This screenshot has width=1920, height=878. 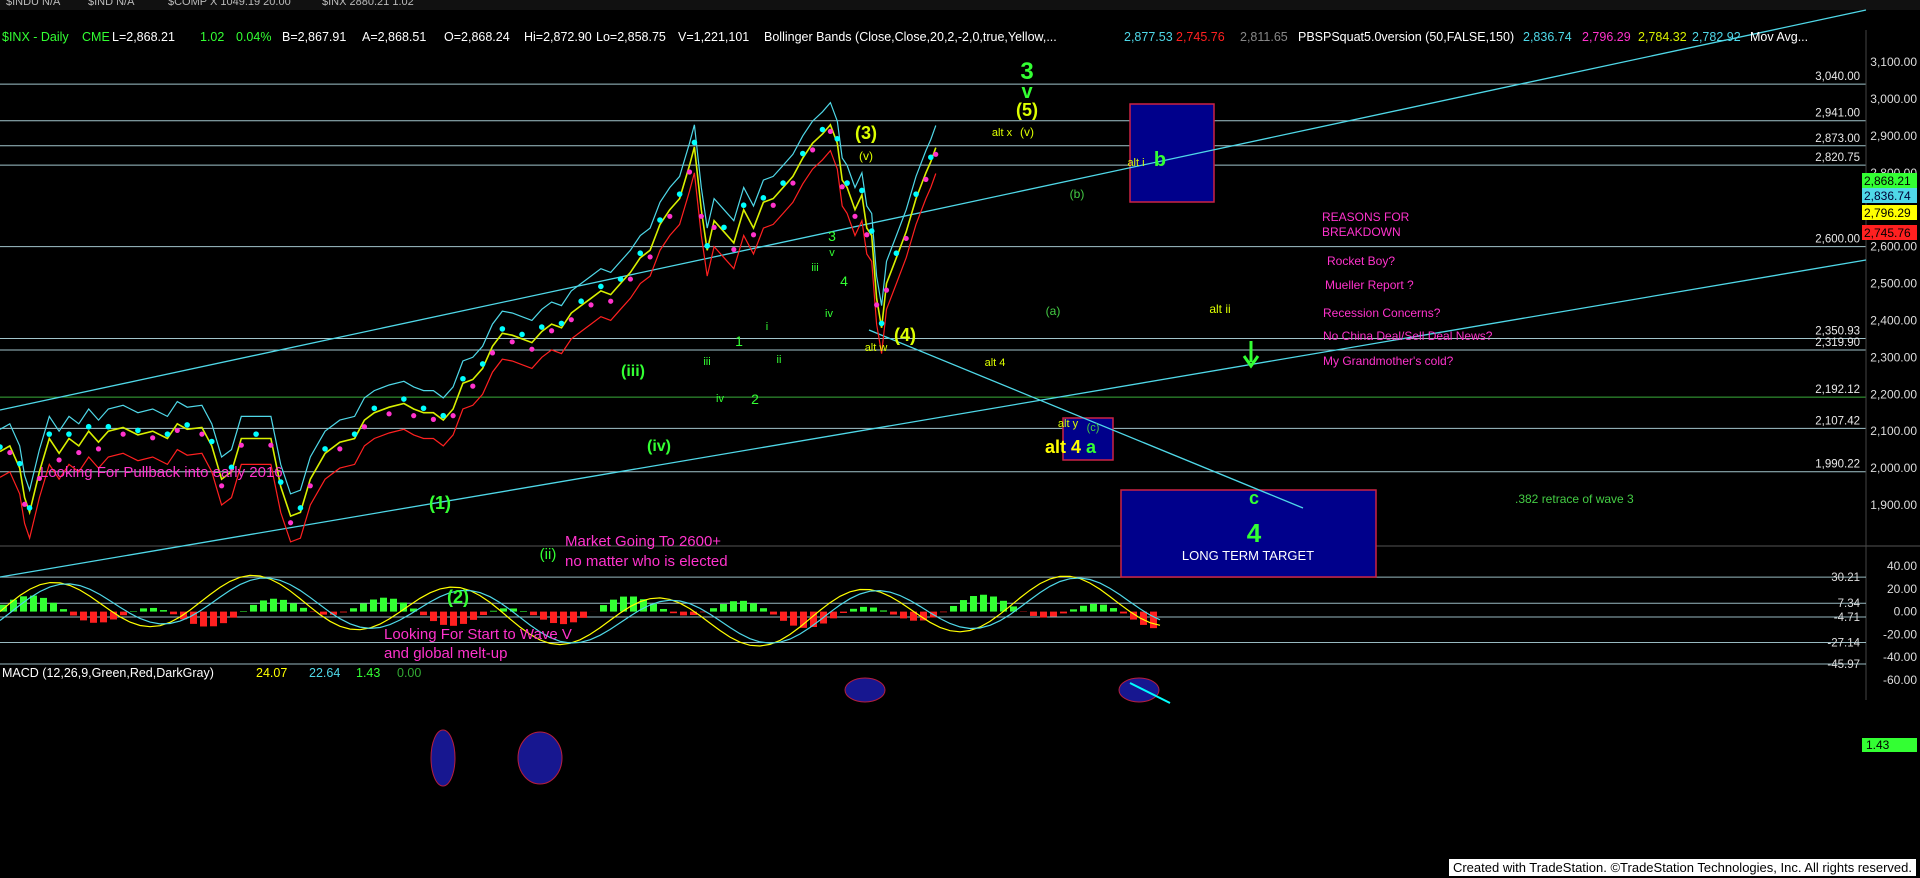 I want to click on wave-4-large-label: 4, so click(x=1254, y=533).